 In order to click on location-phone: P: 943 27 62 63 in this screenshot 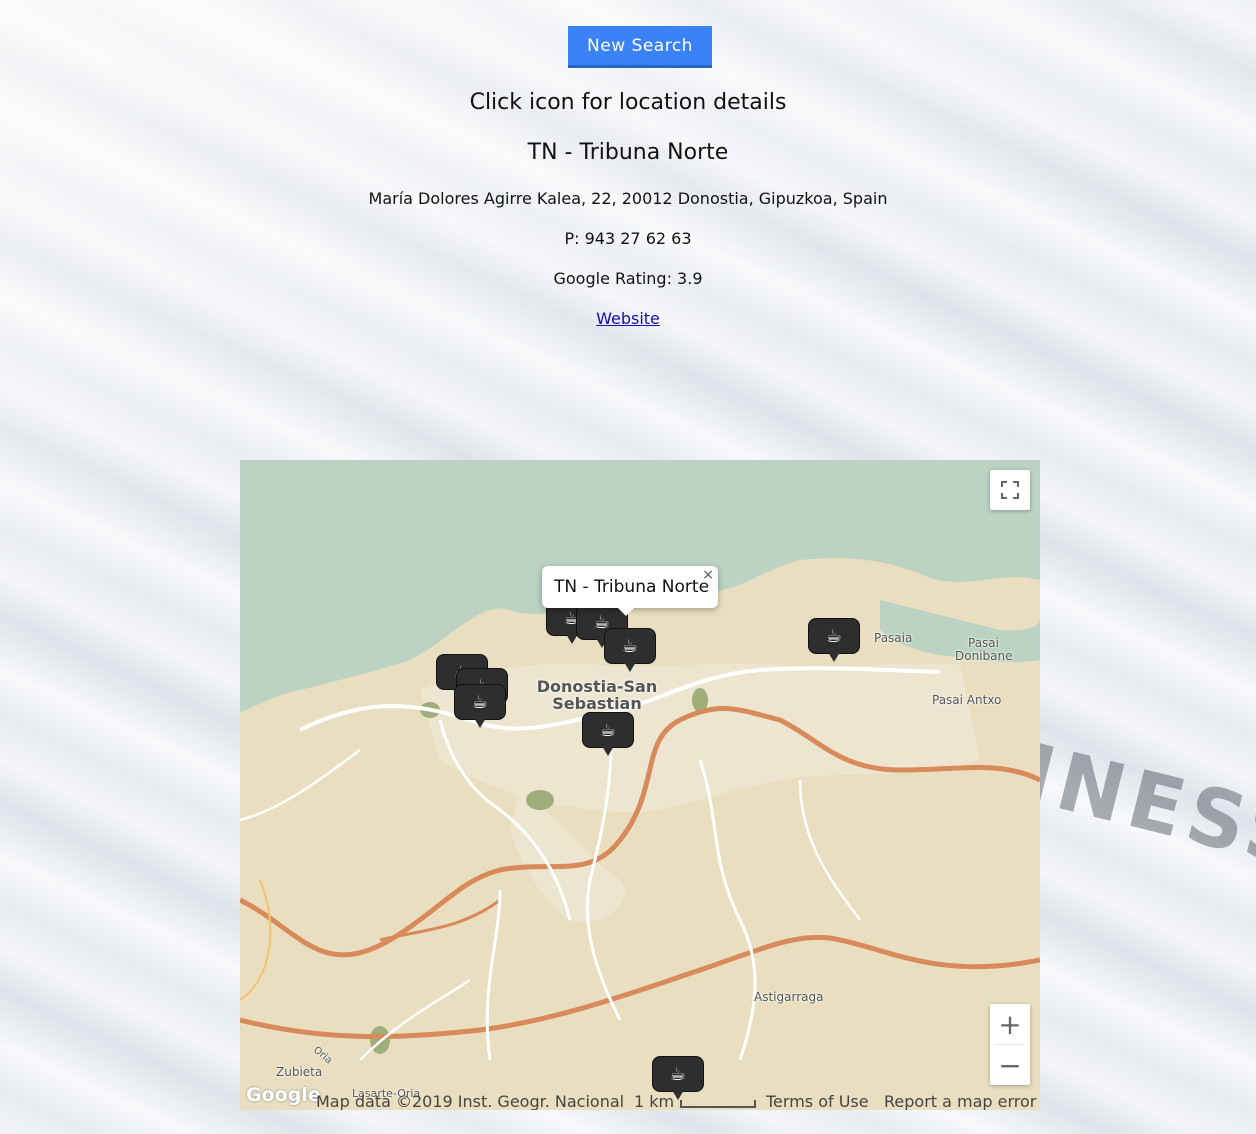, I will do `click(628, 238)`.